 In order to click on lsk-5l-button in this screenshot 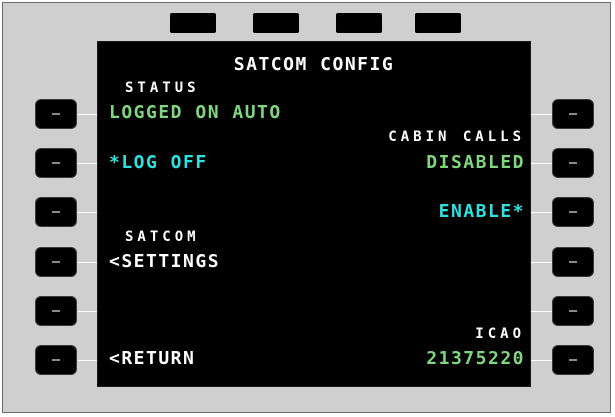, I will do `click(56, 311)`.